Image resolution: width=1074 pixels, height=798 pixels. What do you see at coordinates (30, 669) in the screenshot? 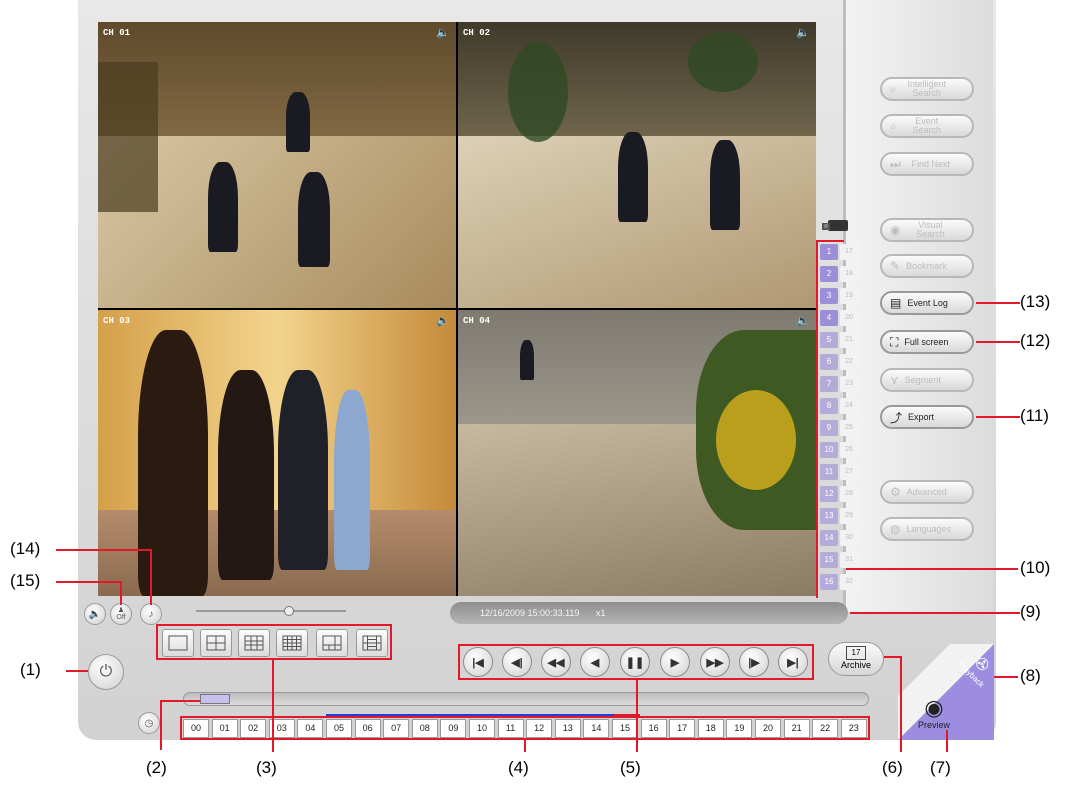
I see `callout-label: (1)` at bounding box center [30, 669].